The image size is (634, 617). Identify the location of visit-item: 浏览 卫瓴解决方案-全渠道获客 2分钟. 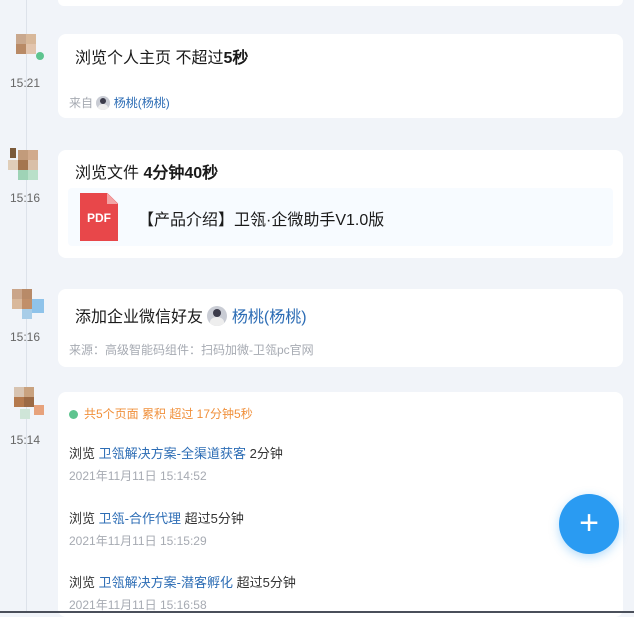
(176, 452).